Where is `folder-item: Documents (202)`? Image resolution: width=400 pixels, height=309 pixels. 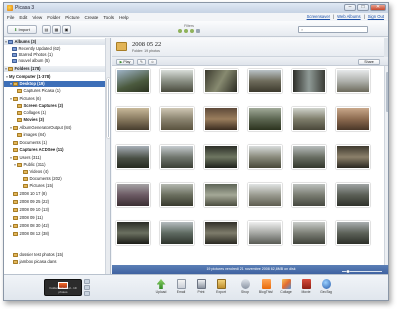
folder-item: Documents (202) is located at coordinates (57, 179).